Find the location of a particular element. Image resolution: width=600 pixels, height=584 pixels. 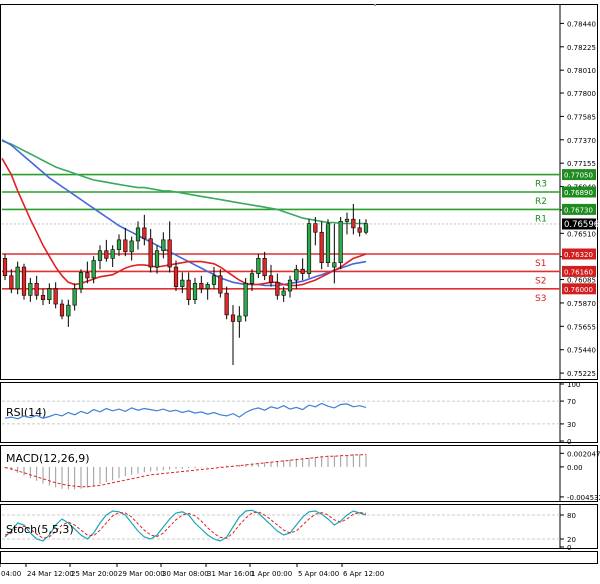

time-tick-label: 31 Mar 16:00 is located at coordinates (230, 574).